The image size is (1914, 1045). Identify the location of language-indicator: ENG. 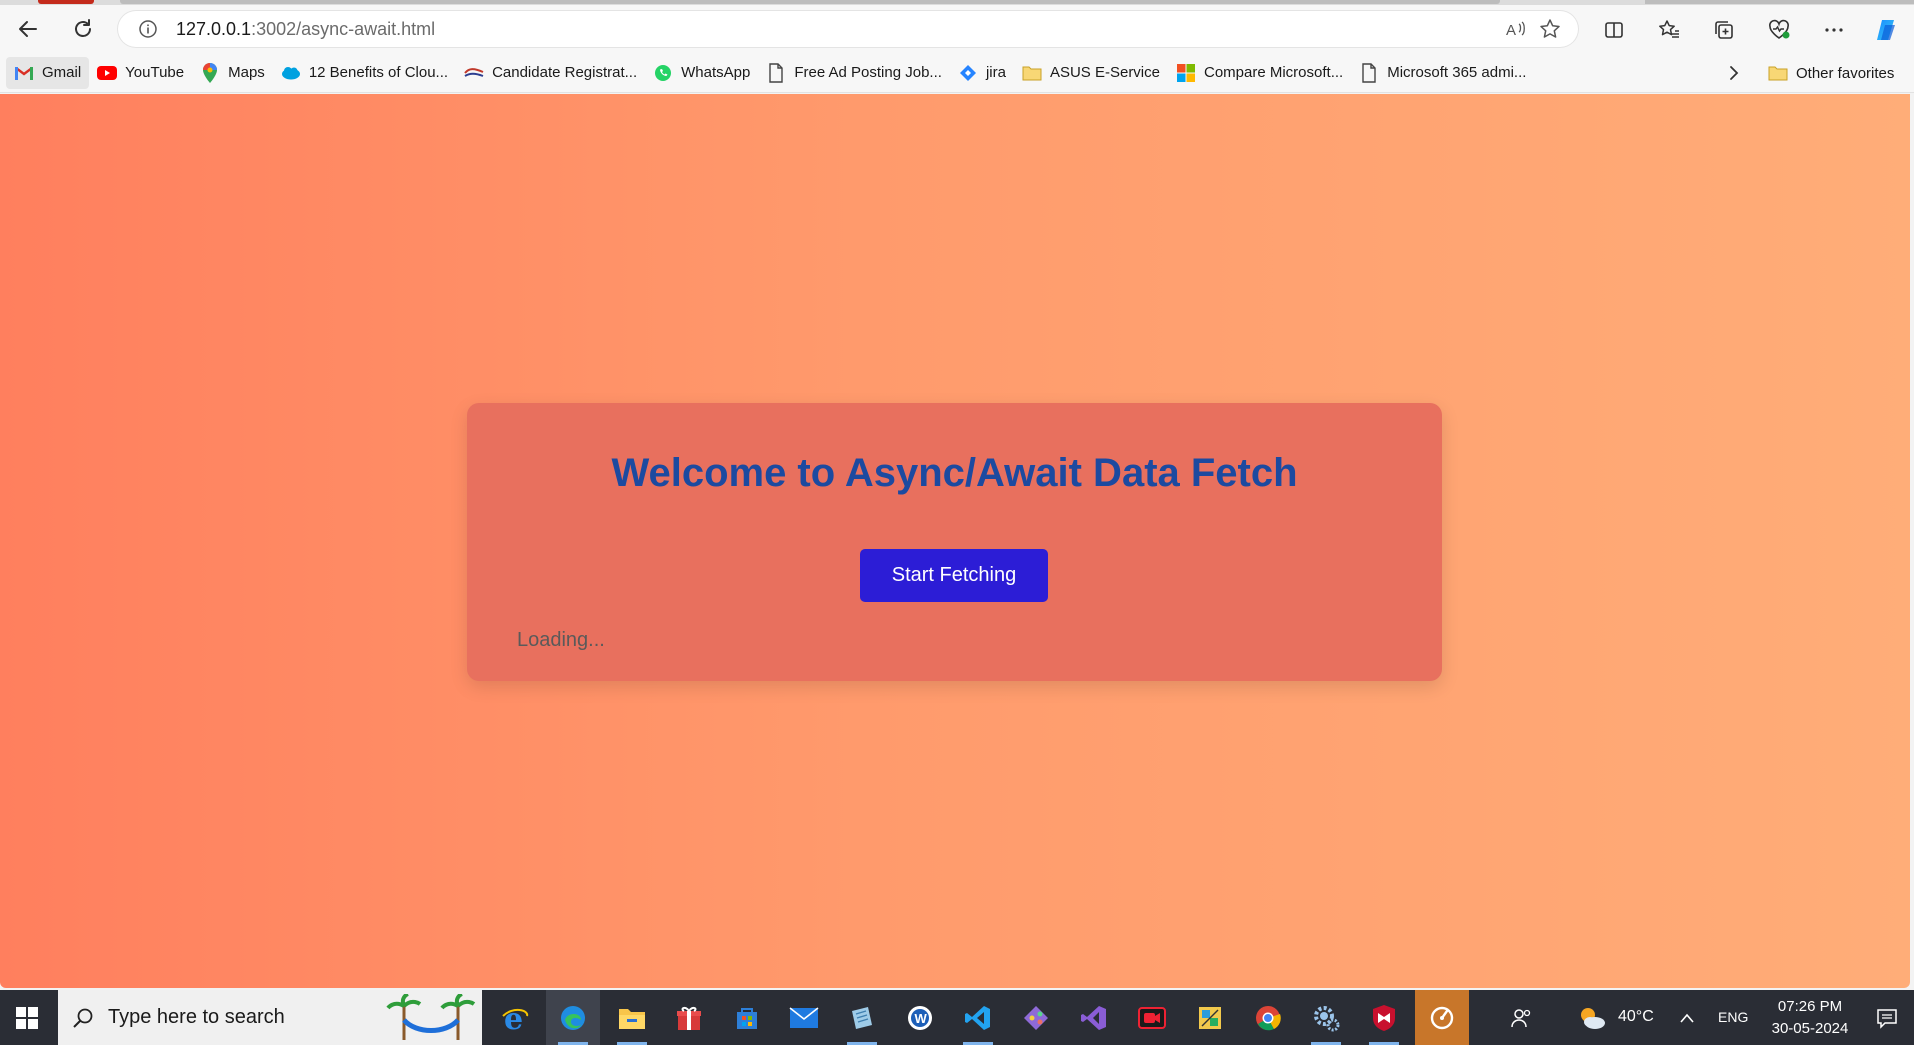
(1733, 1017).